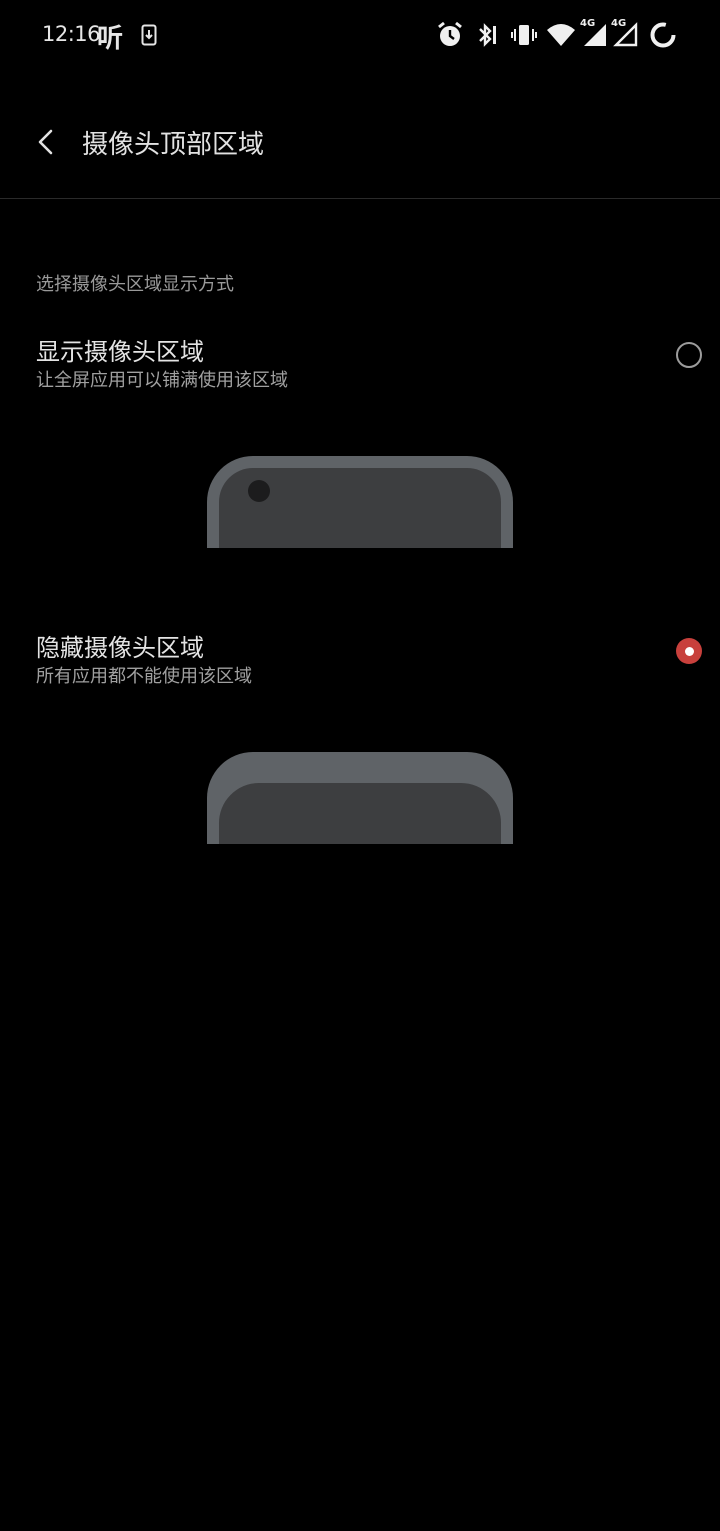 Image resolution: width=720 pixels, height=1531 pixels. I want to click on app-header: 摄像头顶部区域, so click(360, 149).